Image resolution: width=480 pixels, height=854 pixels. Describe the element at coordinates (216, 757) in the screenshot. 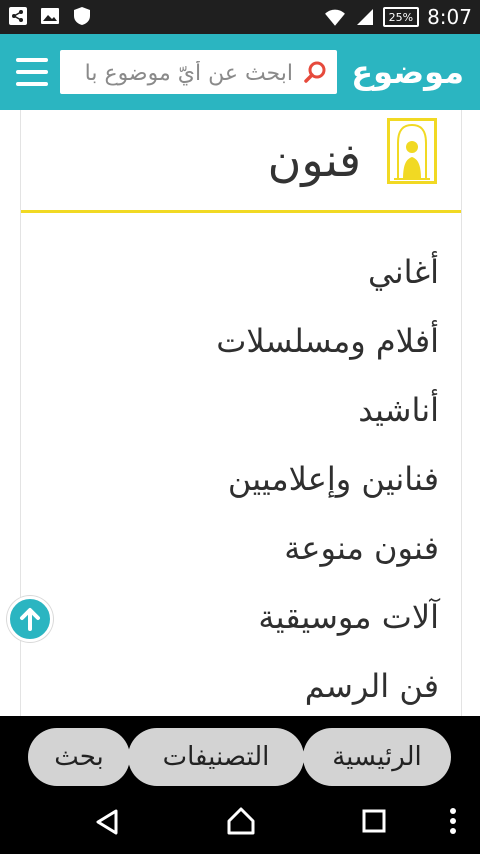

I see `nav-categories-button: التصنيفات` at that location.